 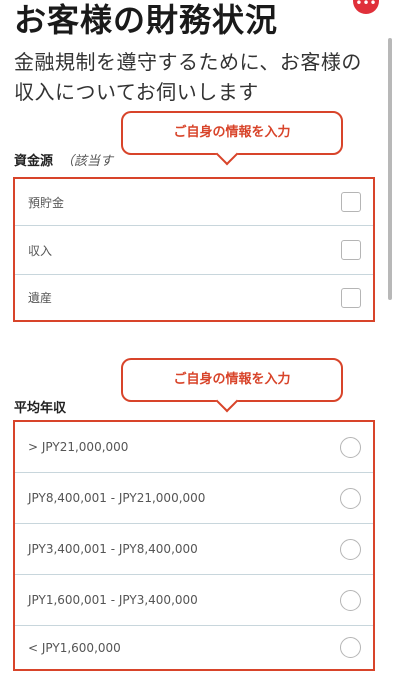 I want to click on income-option-1: > JPY21,000,000, so click(x=194, y=447).